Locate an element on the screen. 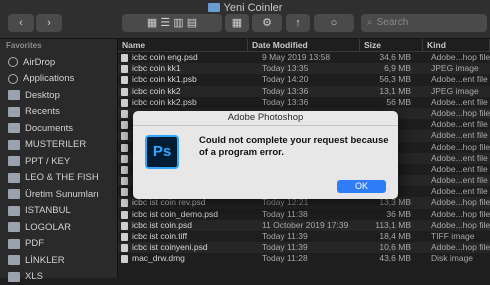 This screenshot has height=285, width=490. sidebar-item-label: LİNKLER is located at coordinates (45, 260).